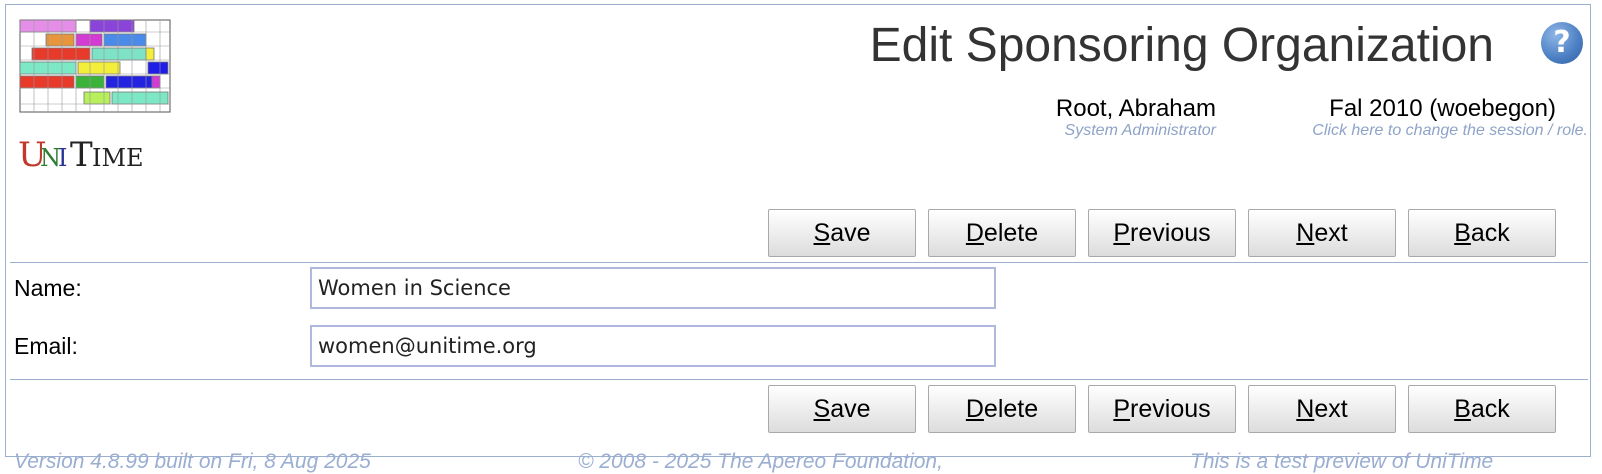  I want to click on svg-text: IME, so click(118, 158).